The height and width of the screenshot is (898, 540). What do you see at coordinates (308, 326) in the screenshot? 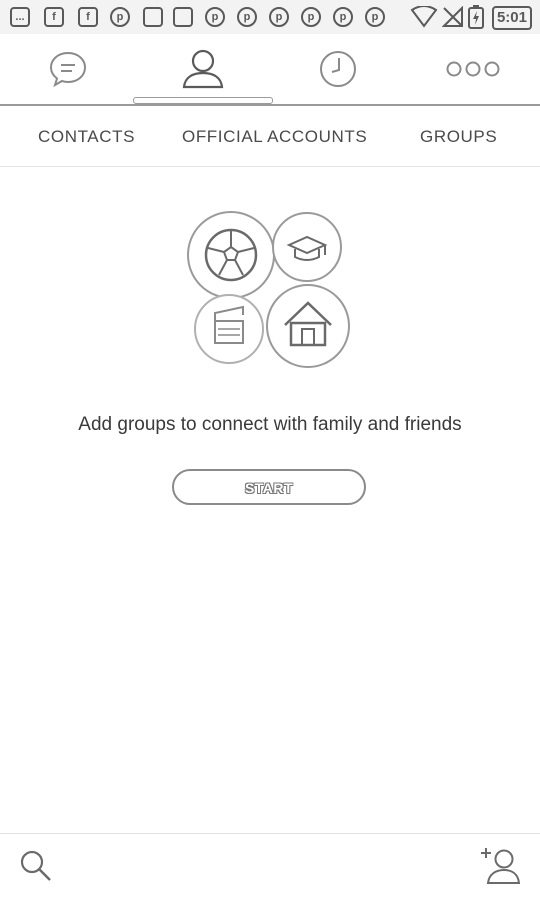
I see `house-icon` at bounding box center [308, 326].